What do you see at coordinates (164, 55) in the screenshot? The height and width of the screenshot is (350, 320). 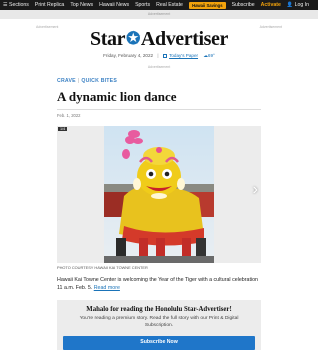 I see `newspaper-icon` at bounding box center [164, 55].